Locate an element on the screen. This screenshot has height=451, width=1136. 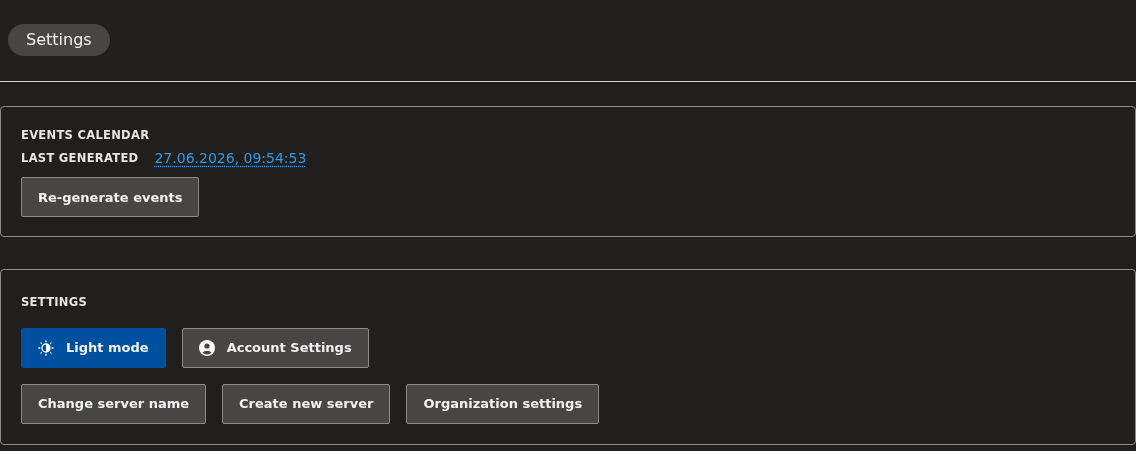
action-button: Account Settings is located at coordinates (275, 347).